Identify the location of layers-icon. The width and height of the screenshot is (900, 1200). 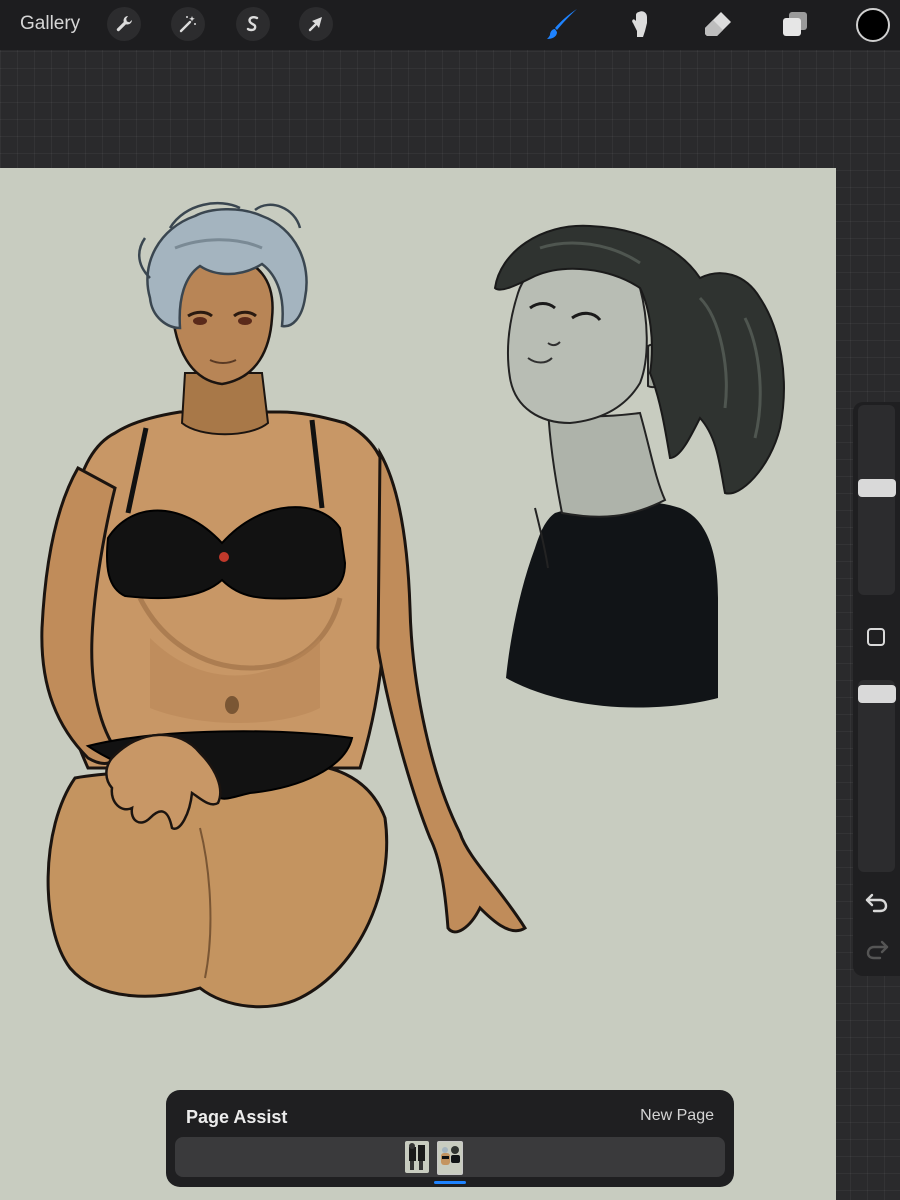
(795, 24).